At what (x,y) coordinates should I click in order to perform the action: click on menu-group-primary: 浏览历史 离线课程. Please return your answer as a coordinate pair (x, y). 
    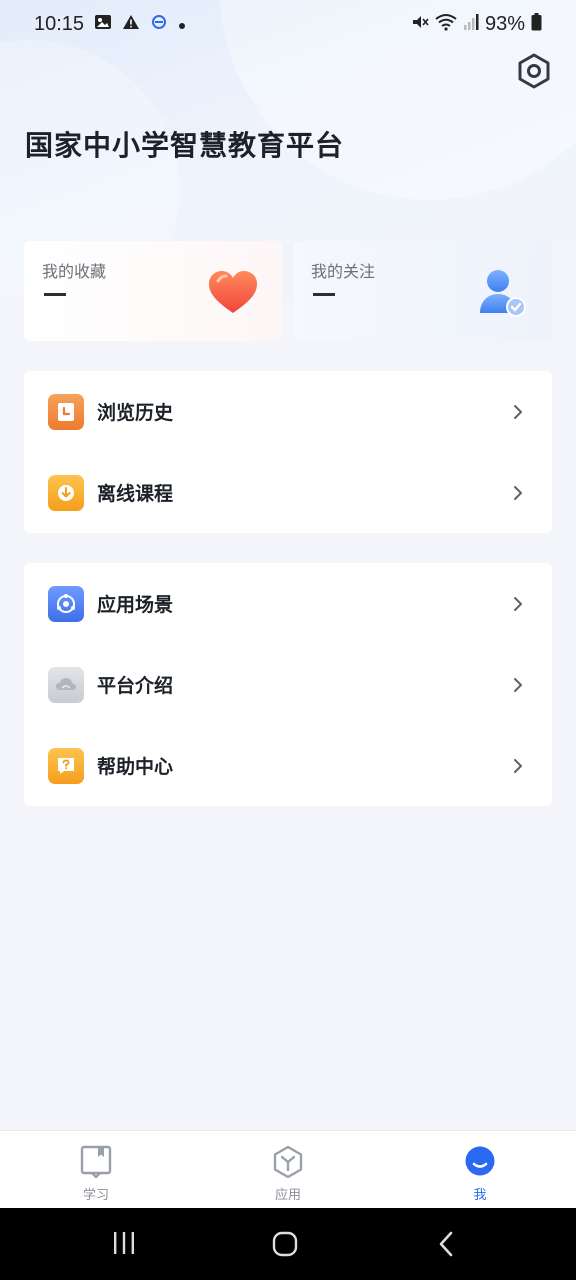
    Looking at the image, I should click on (288, 452).